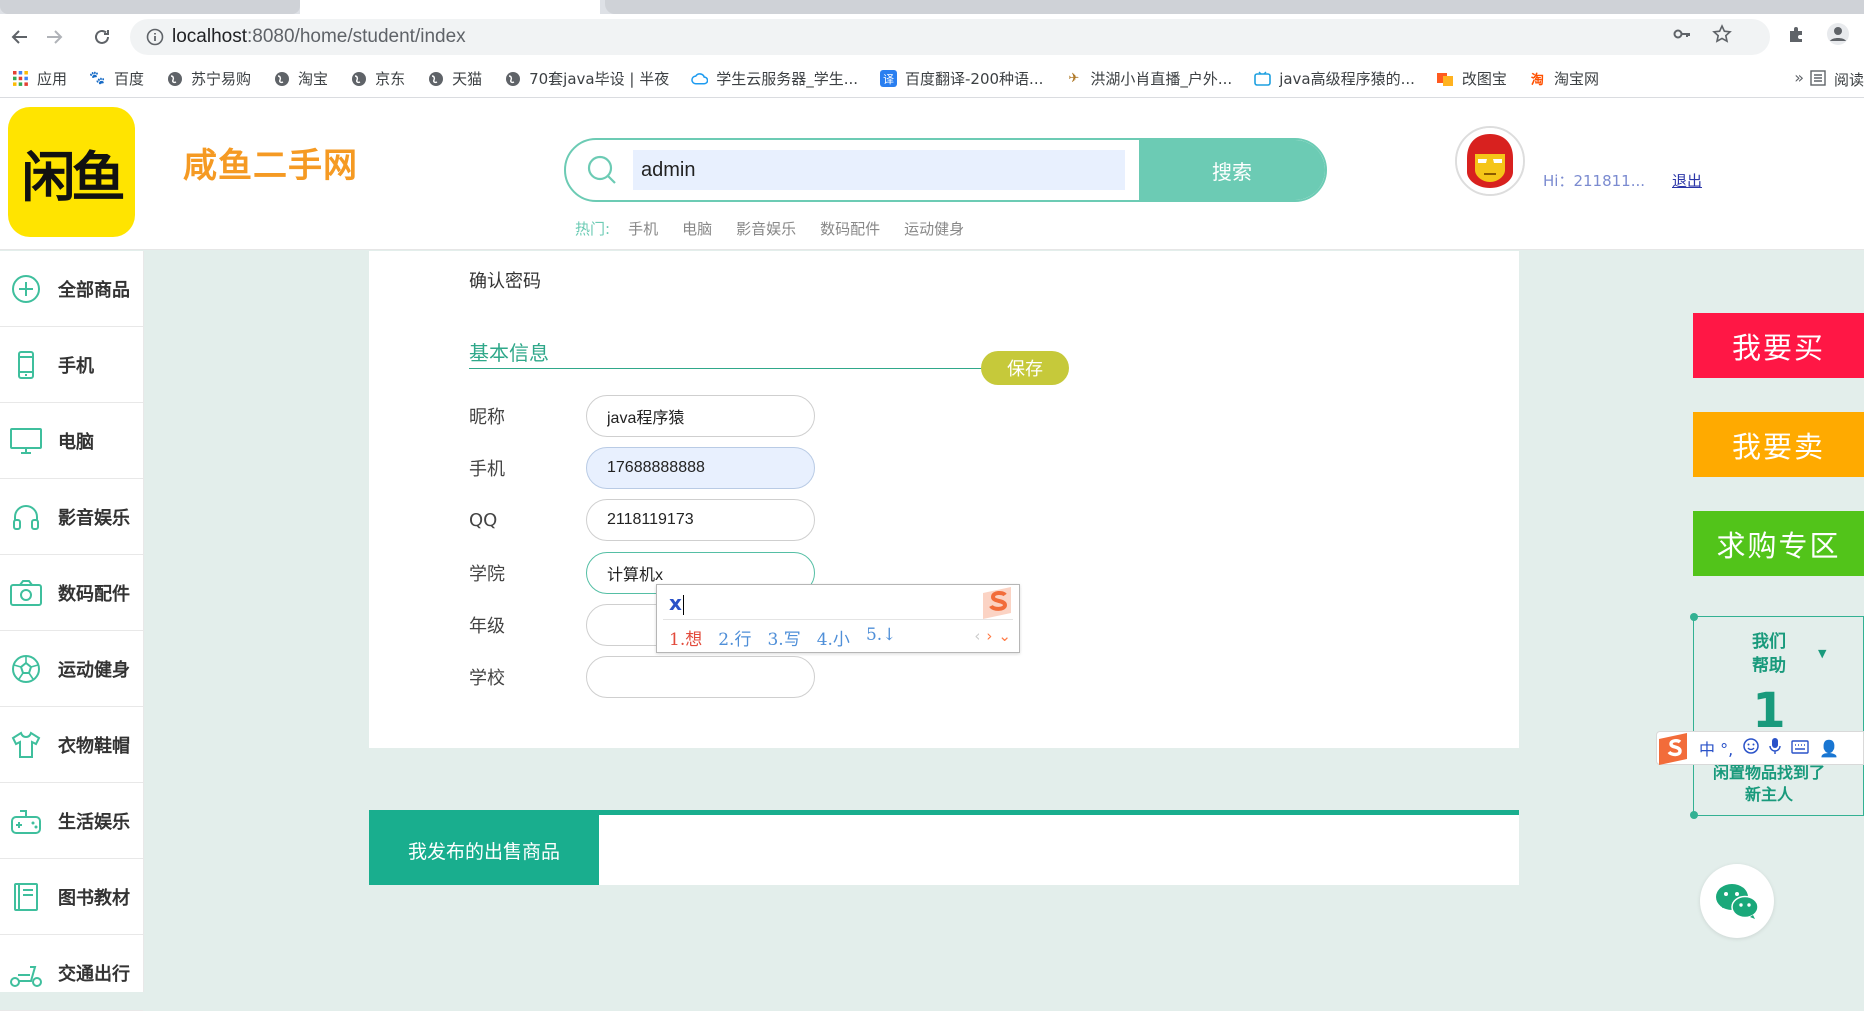  What do you see at coordinates (950, 37) in the screenshot?
I see `address-bar: localhost:8080/home/student/index` at bounding box center [950, 37].